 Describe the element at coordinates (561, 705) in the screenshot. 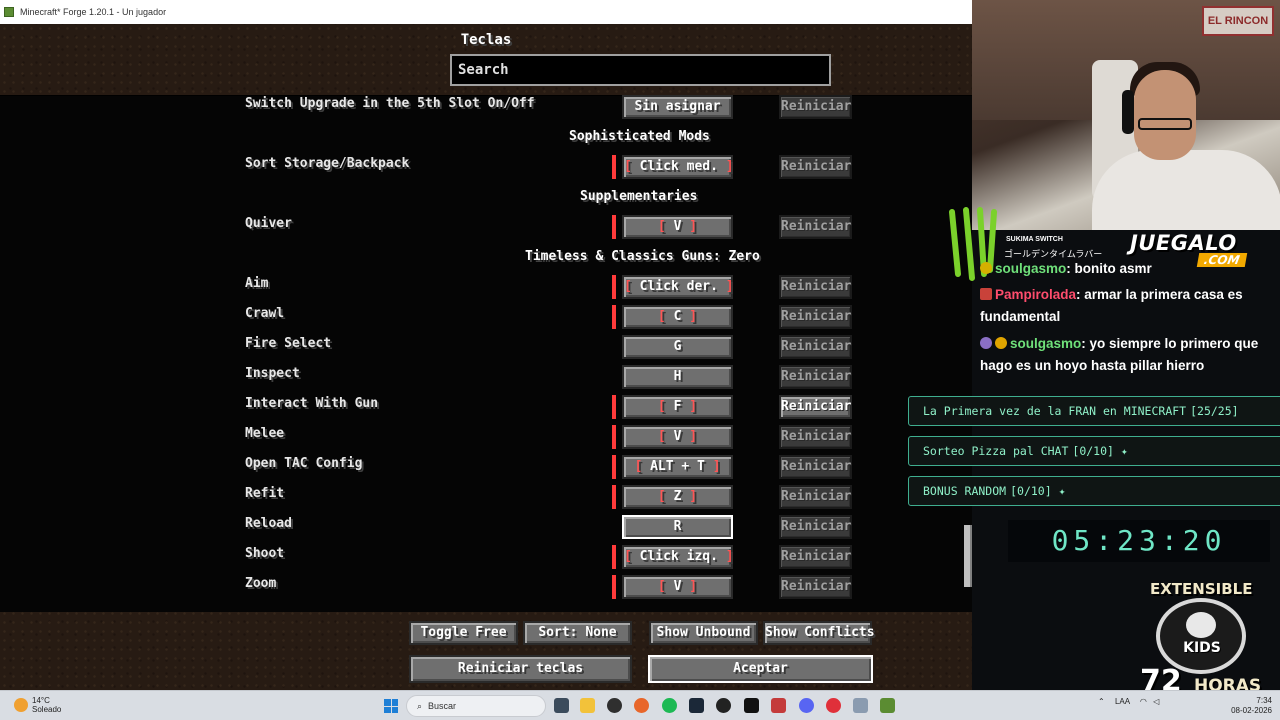

I see `task-view-icon` at that location.